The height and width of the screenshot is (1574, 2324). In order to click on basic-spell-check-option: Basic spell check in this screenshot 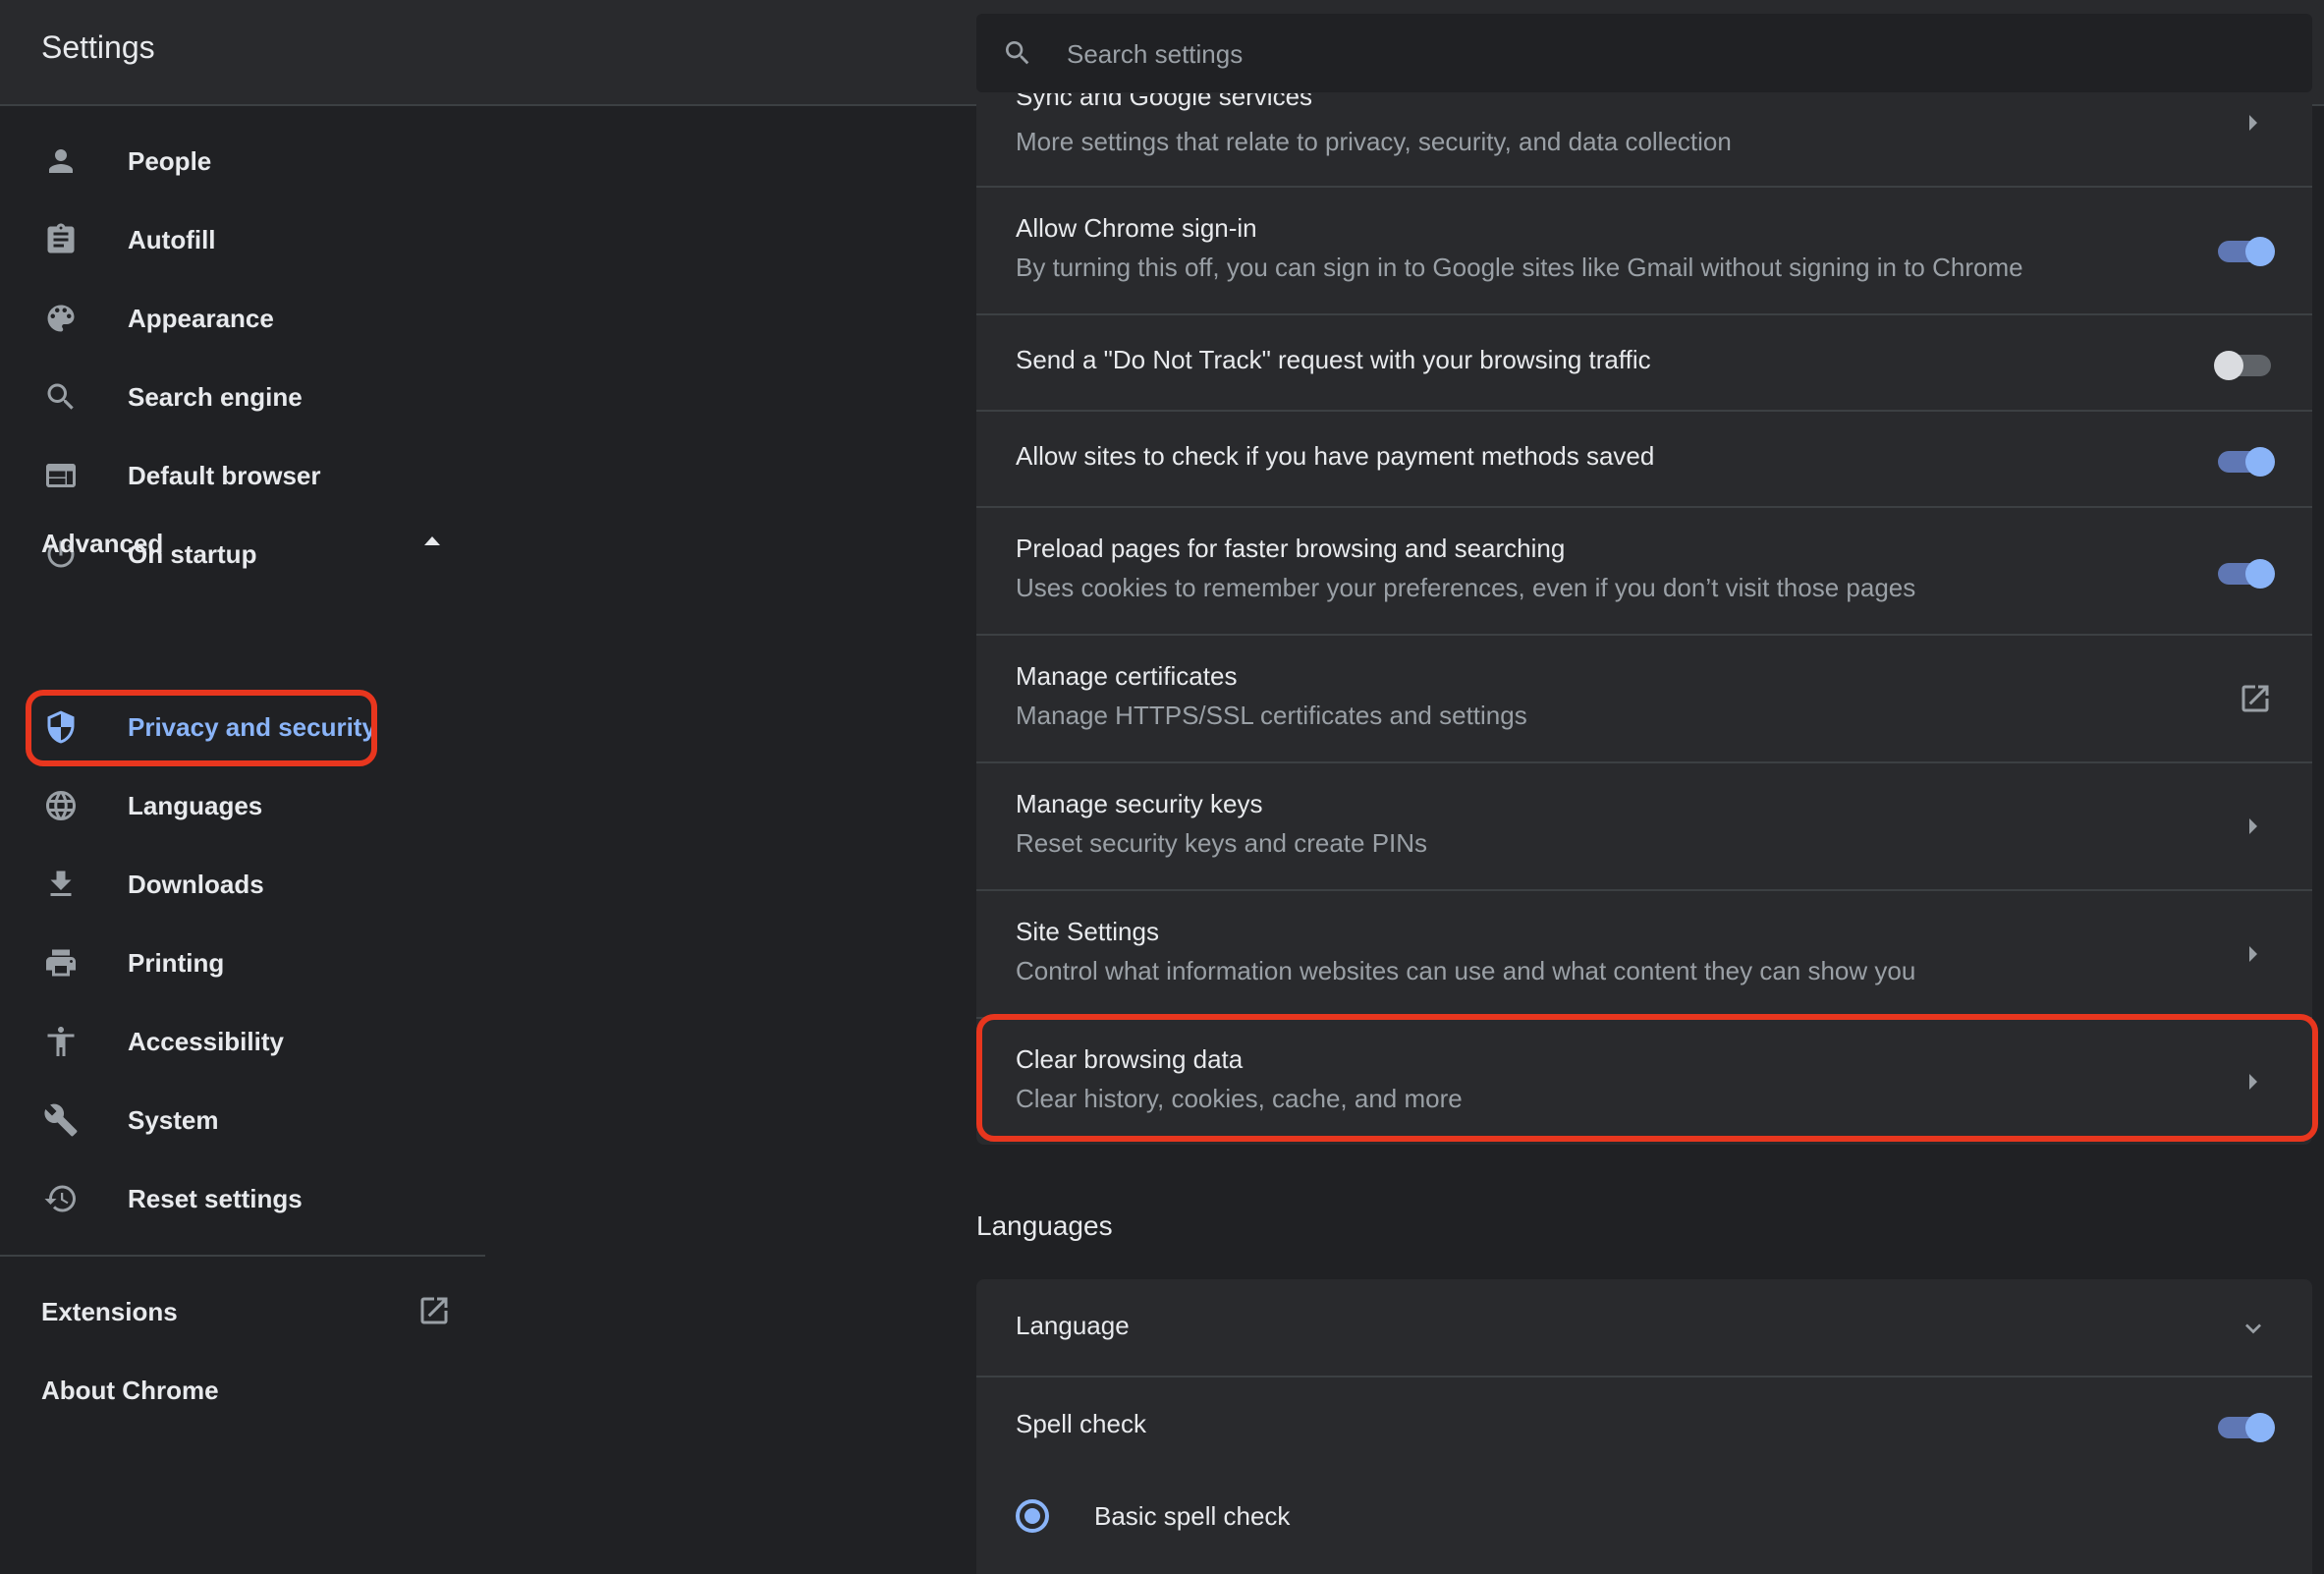, I will do `click(1644, 1521)`.